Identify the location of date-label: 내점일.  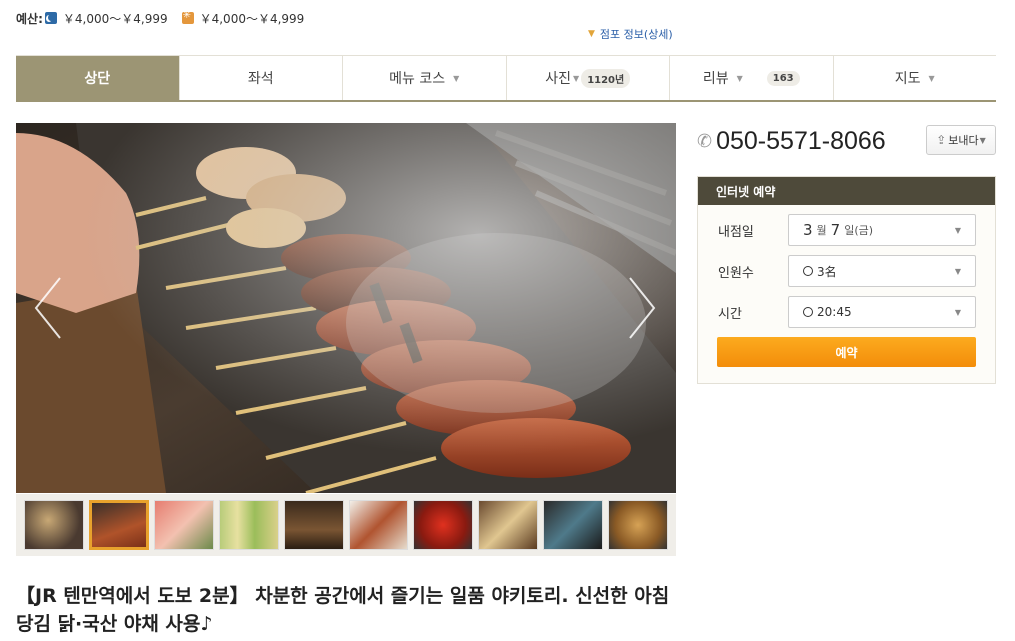
(736, 232).